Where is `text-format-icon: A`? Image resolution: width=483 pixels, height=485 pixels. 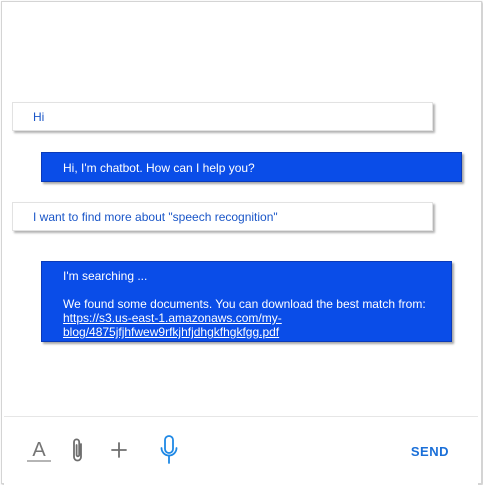 text-format-icon: A is located at coordinates (39, 451).